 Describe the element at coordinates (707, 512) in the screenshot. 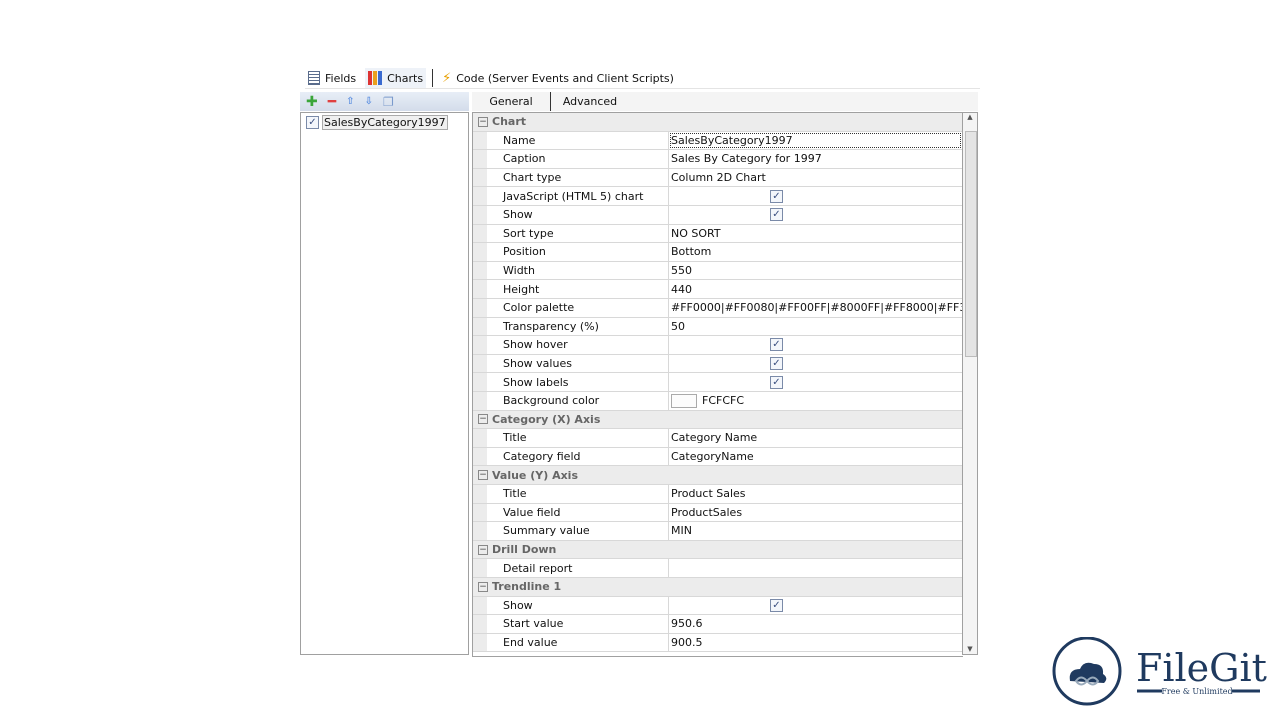

I see `value-text: ProductSales` at that location.